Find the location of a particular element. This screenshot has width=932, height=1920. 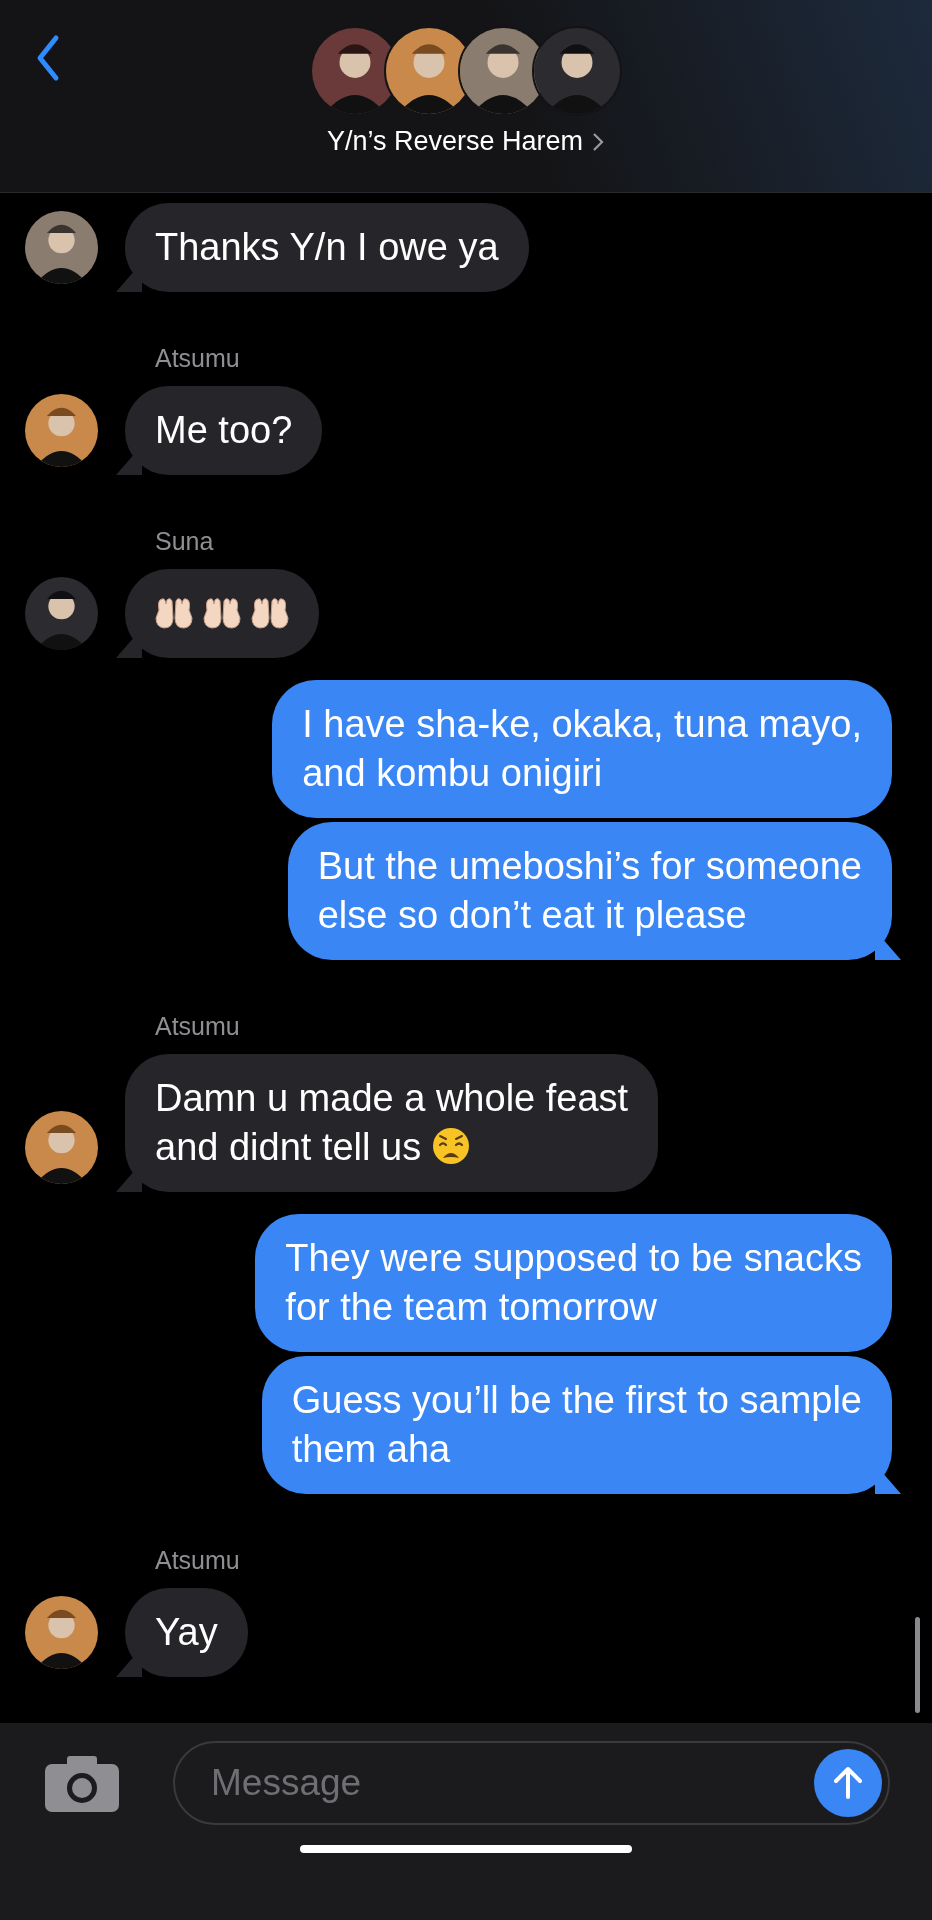

sender-name: Suna is located at coordinates (185, 541).